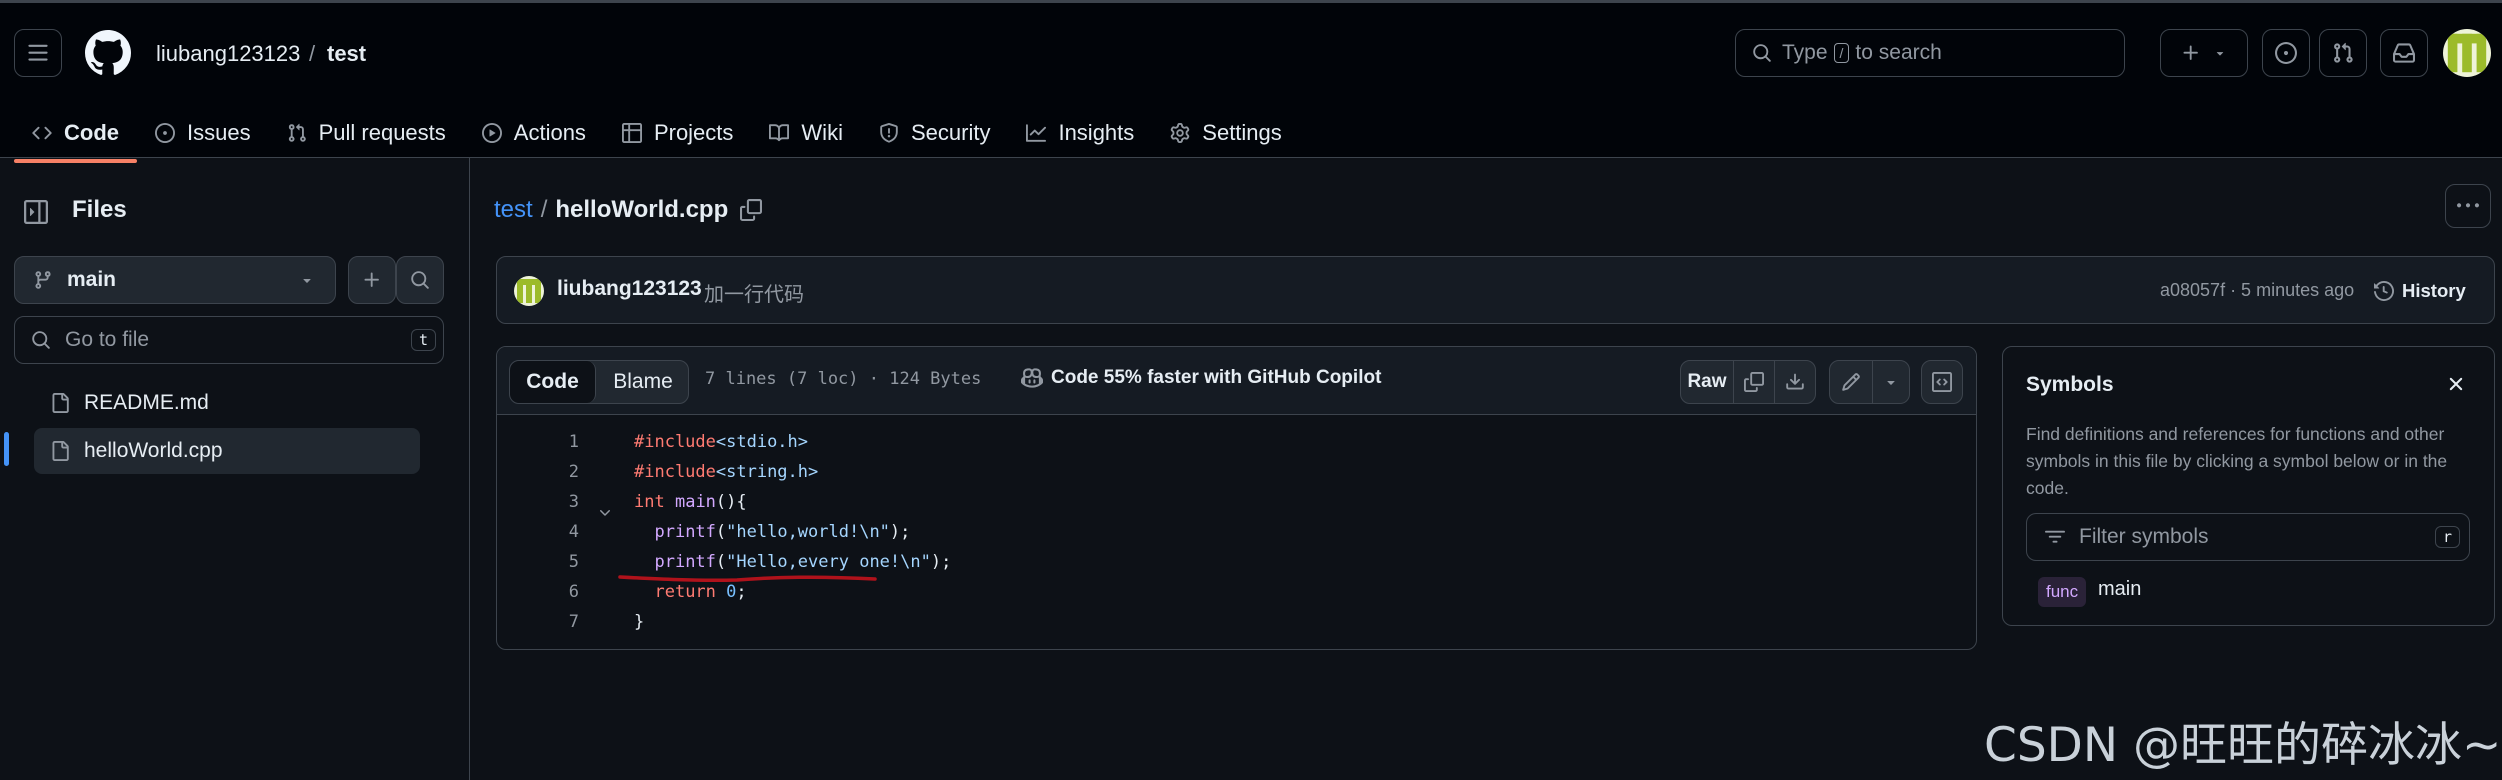 This screenshot has width=2502, height=780. Describe the element at coordinates (639, 622) in the screenshot. I see `code-token: }` at that location.